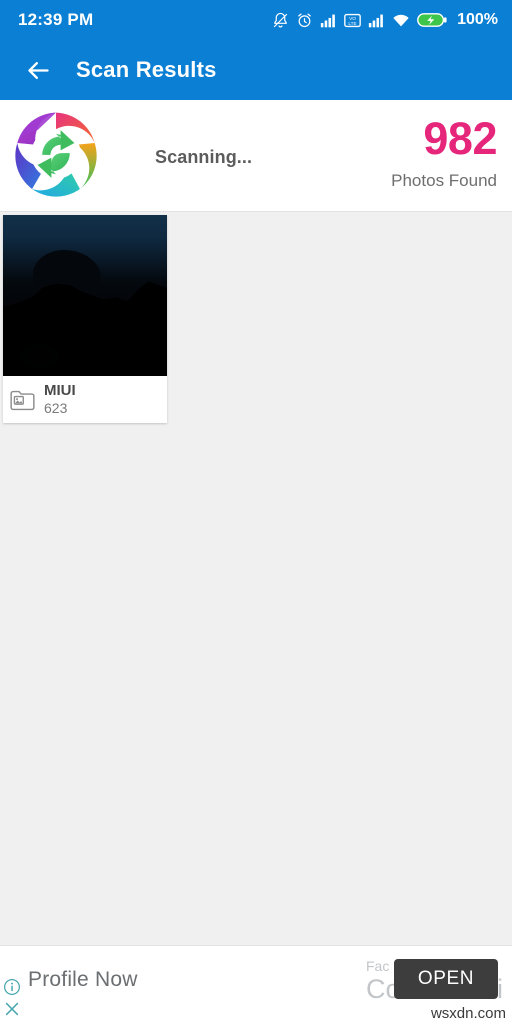 This screenshot has height=1024, width=512. What do you see at coordinates (56, 407) in the screenshot?
I see `album-photo-count: 623` at bounding box center [56, 407].